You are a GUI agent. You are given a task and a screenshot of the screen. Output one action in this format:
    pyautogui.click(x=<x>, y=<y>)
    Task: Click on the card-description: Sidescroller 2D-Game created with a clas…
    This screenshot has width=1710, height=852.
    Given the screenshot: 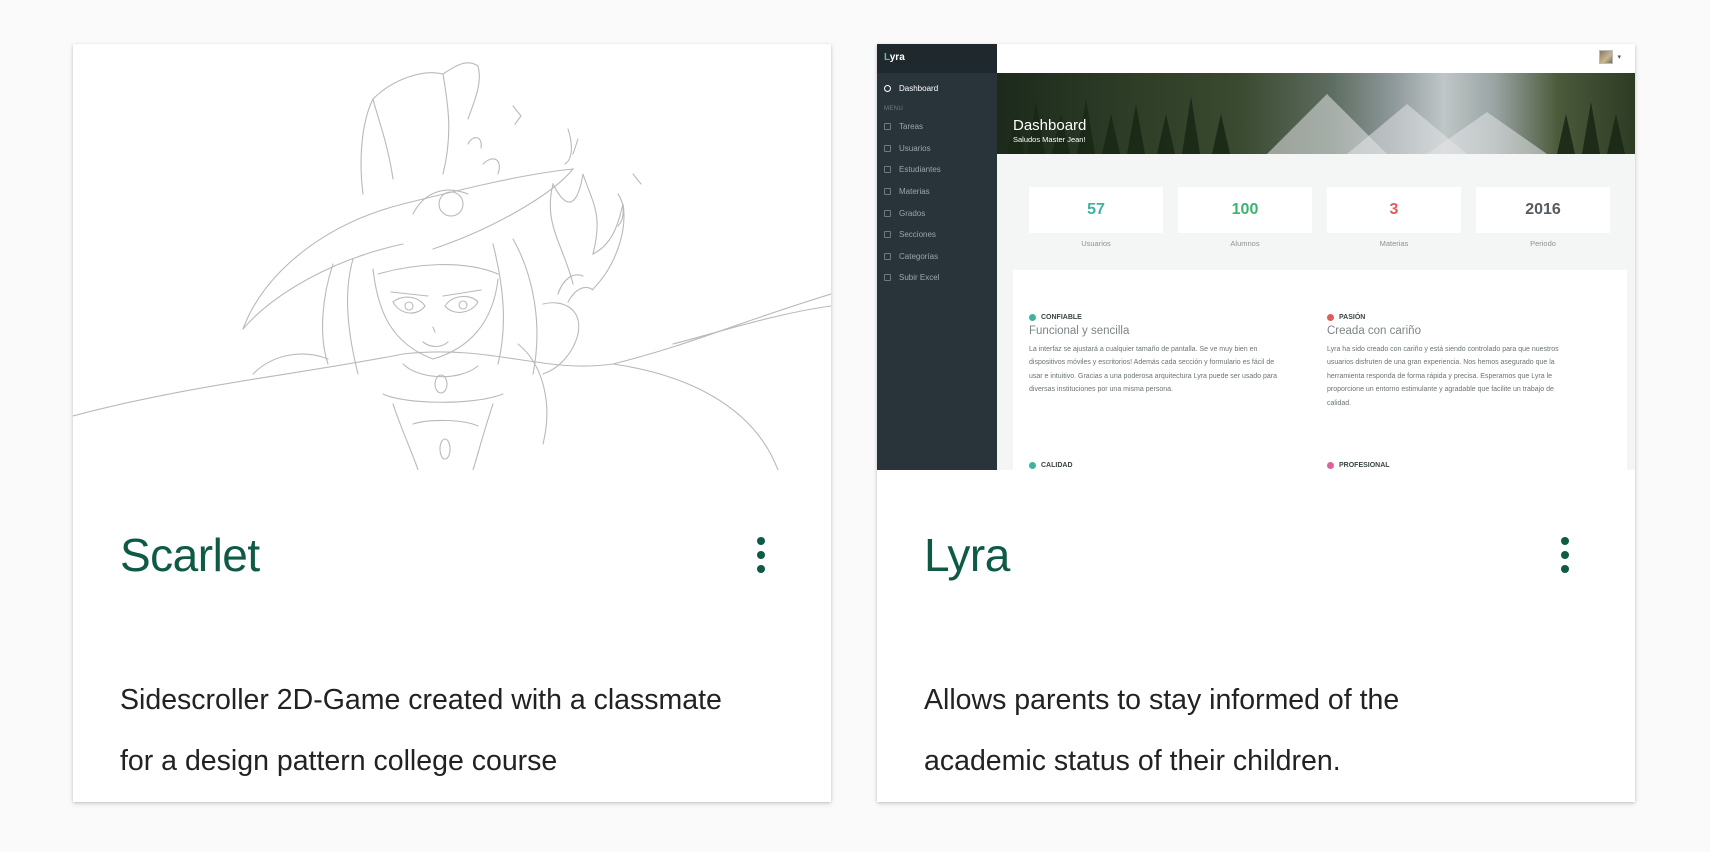 What is the action you would take?
    pyautogui.click(x=455, y=731)
    